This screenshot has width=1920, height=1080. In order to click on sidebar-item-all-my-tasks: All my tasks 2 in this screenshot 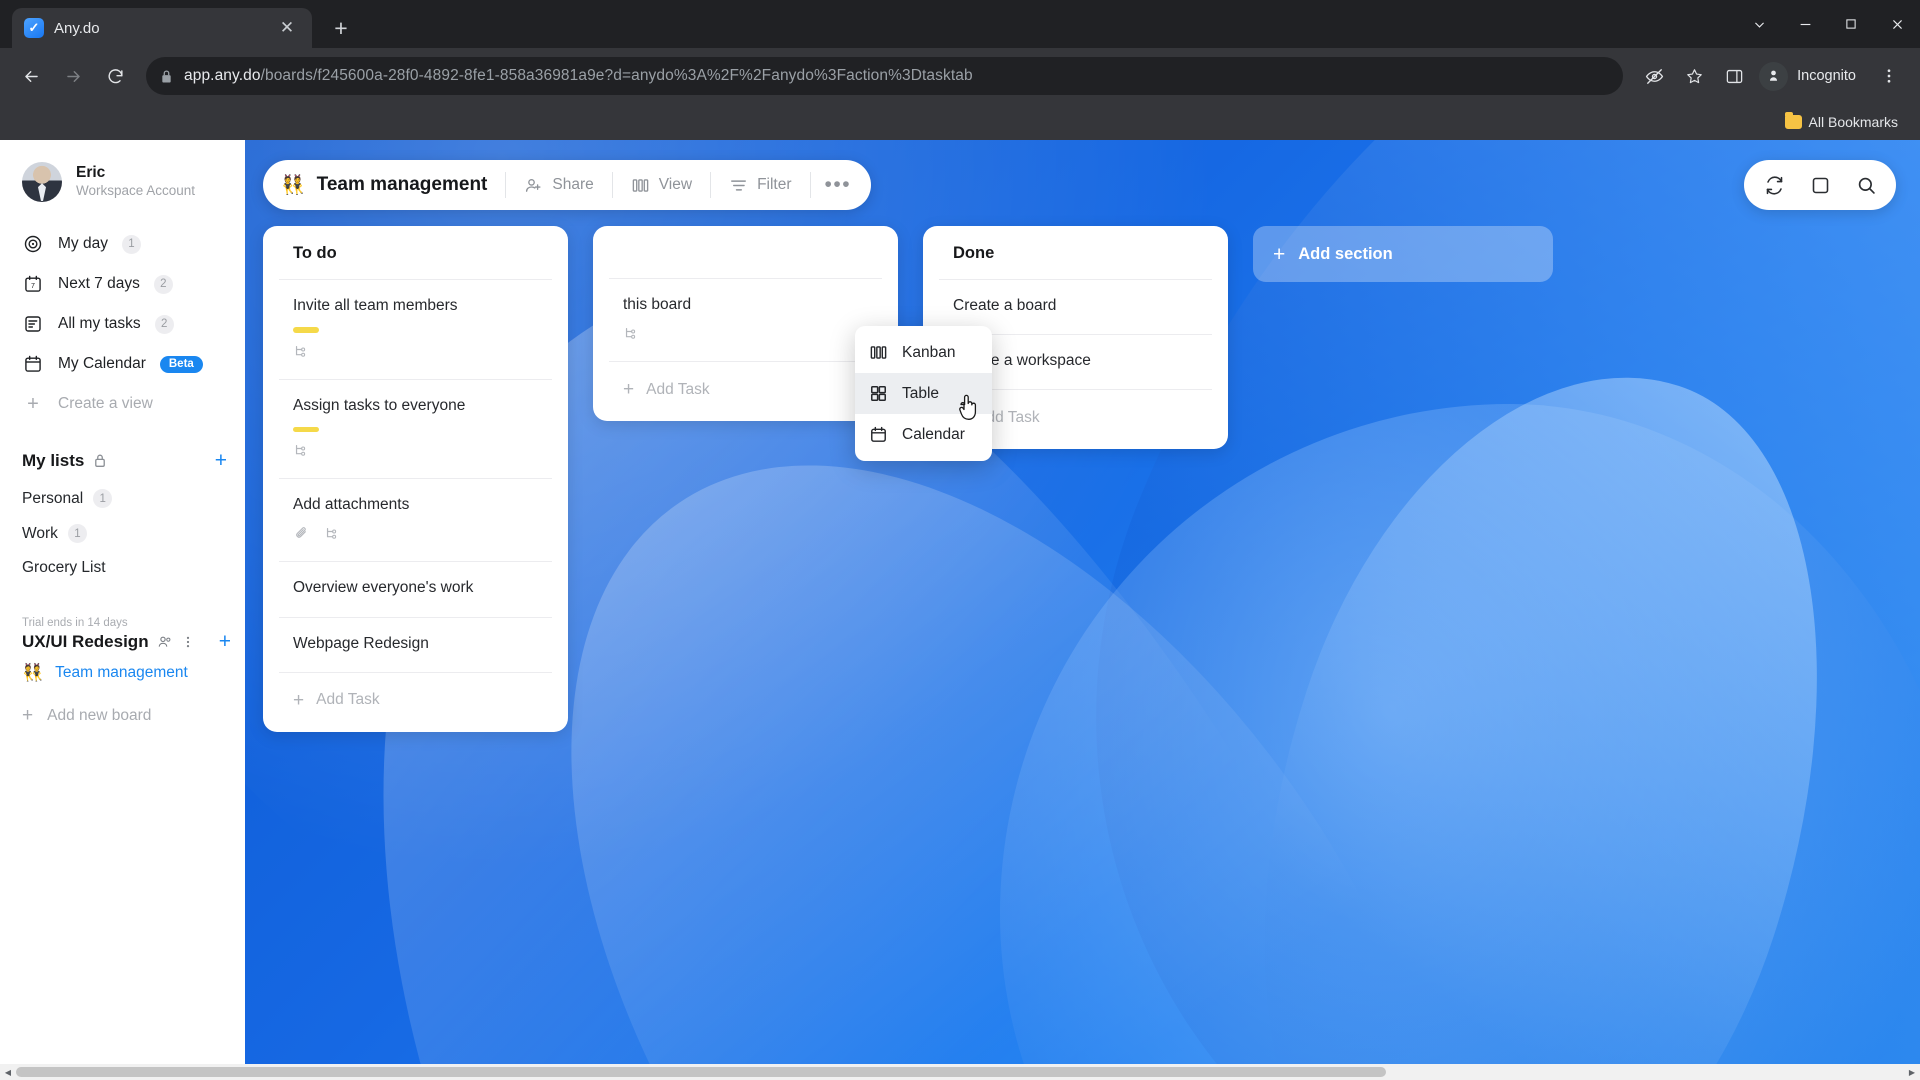, I will do `click(122, 324)`.